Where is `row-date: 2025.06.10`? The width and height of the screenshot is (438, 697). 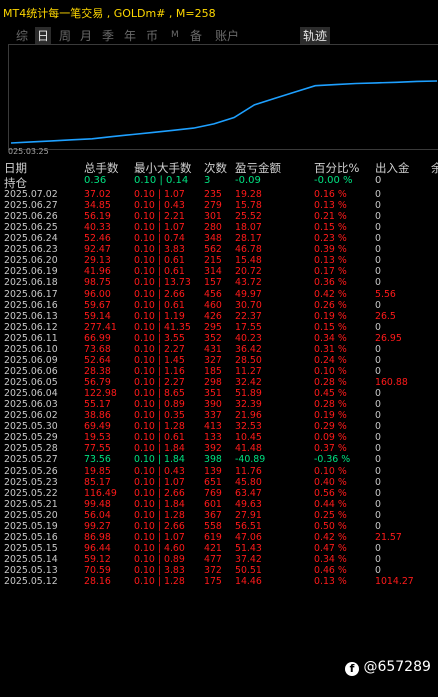 row-date: 2025.06.10 is located at coordinates (31, 349).